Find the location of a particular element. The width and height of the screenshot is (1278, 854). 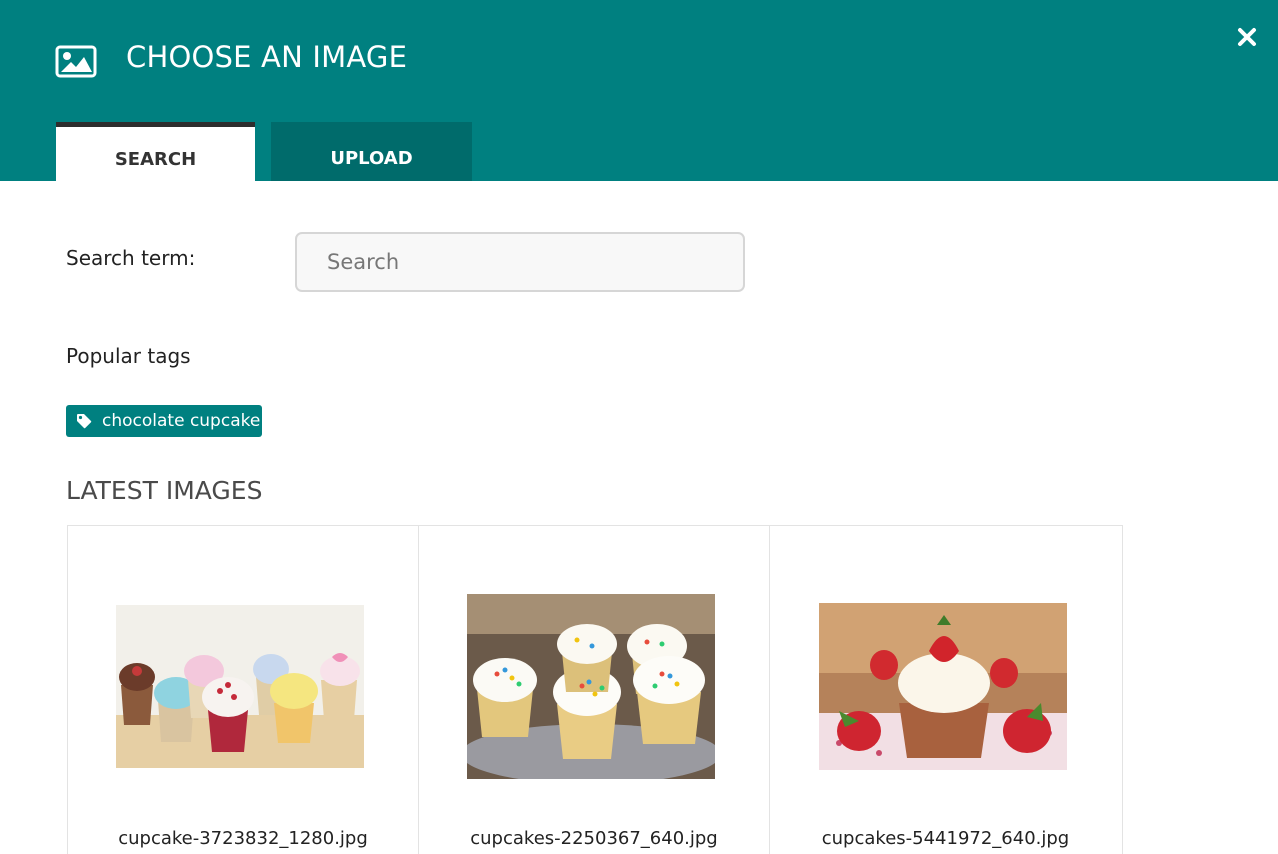

tab-upload: UPLOAD is located at coordinates (371, 151).